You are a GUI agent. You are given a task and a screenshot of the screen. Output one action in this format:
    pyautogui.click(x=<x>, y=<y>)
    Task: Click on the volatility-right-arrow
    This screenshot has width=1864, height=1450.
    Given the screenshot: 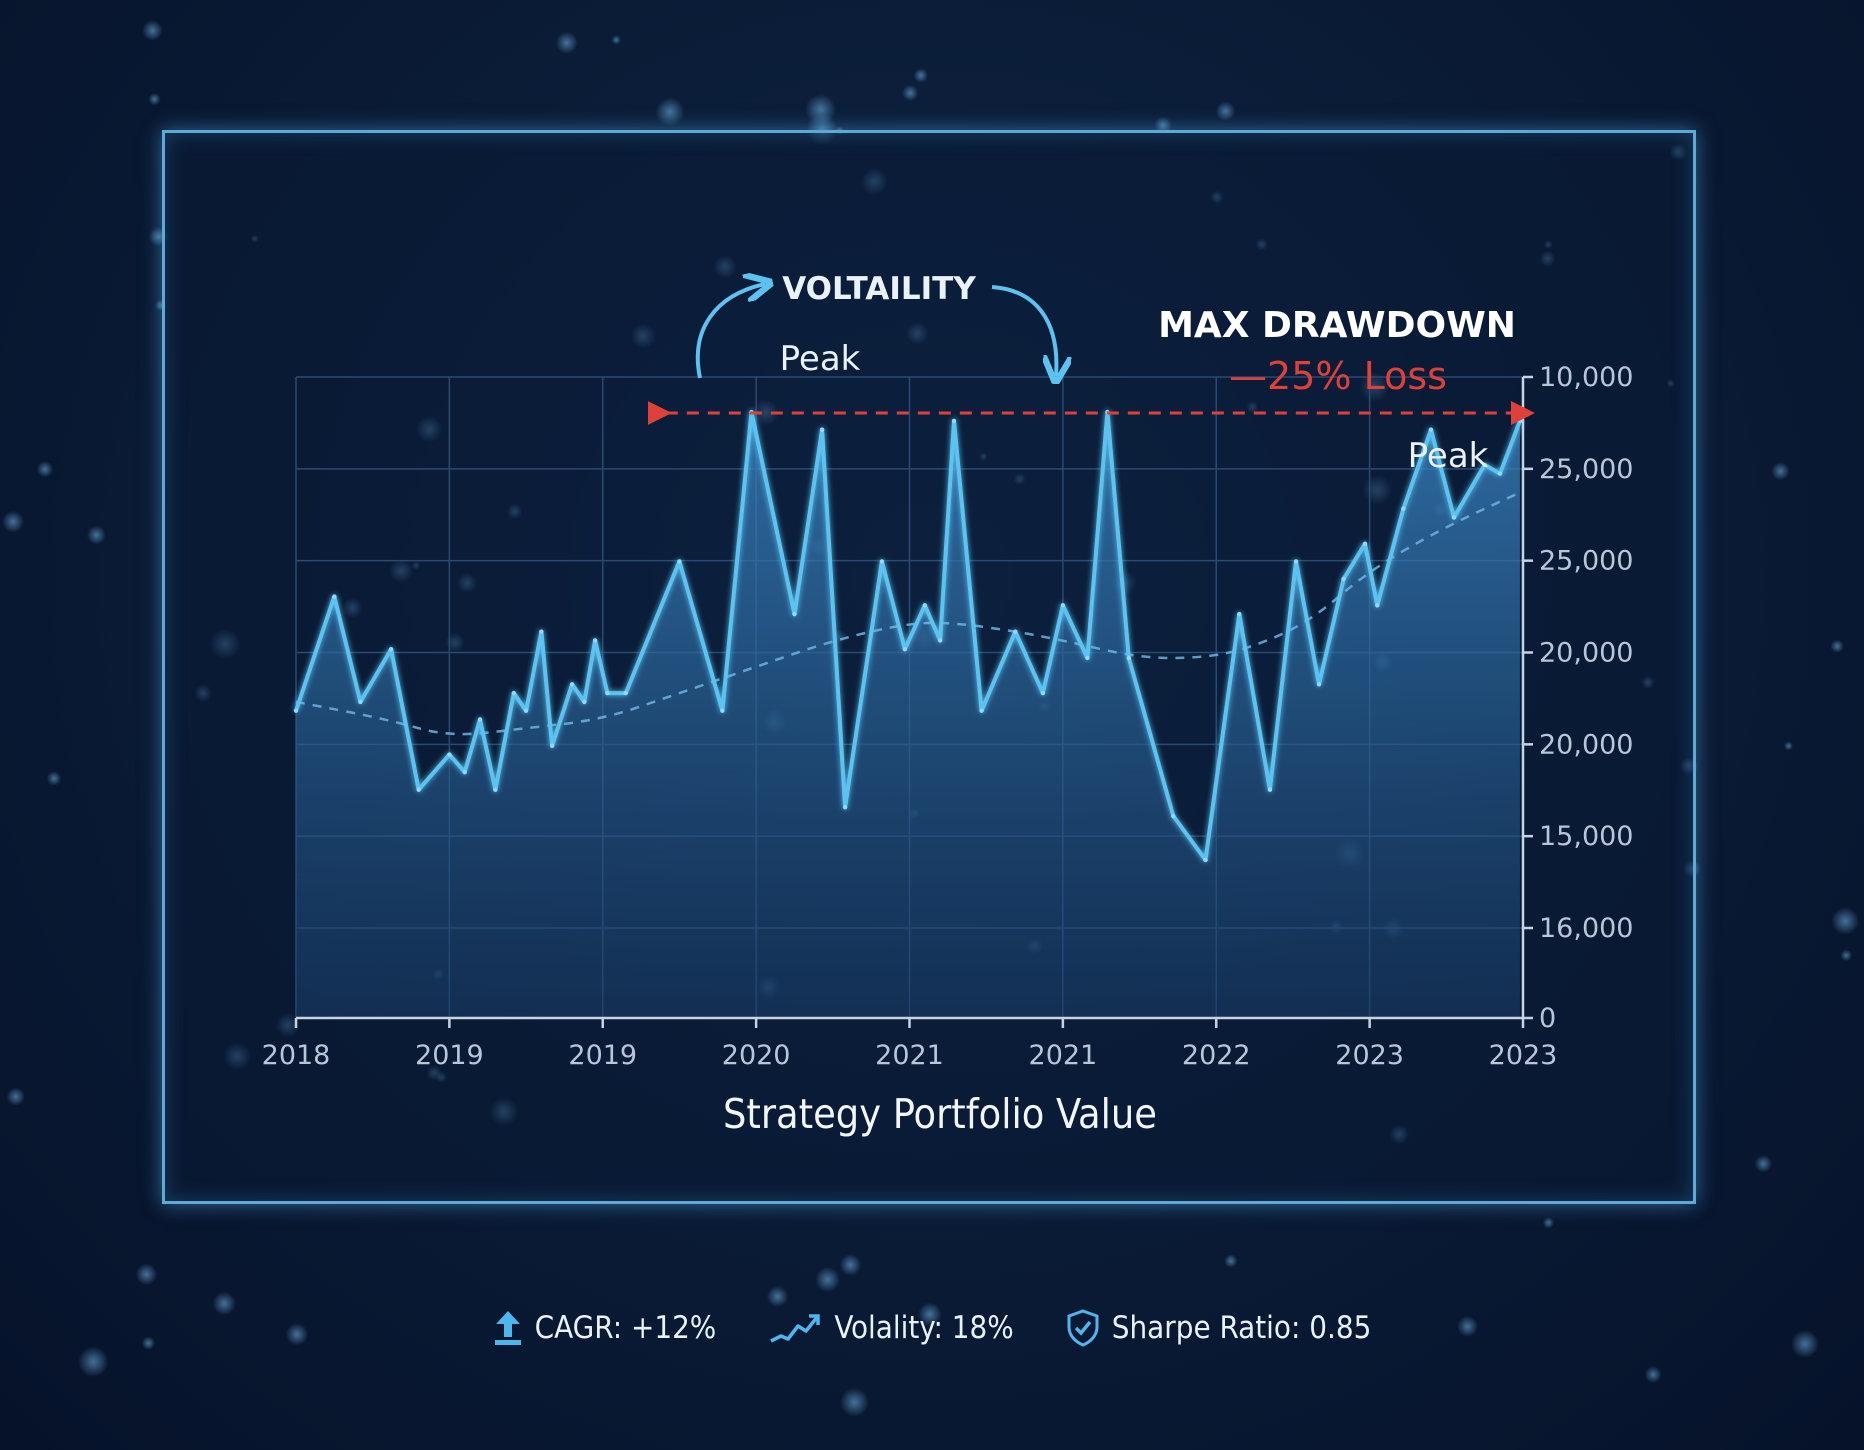 What is the action you would take?
    pyautogui.click(x=1023, y=330)
    